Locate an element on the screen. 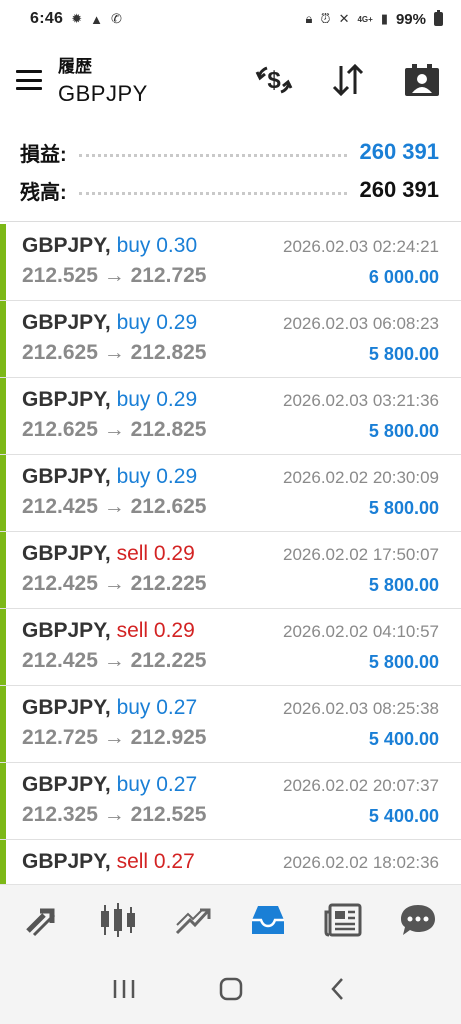 The image size is (461, 1024). back-icon is located at coordinates (336, 989).